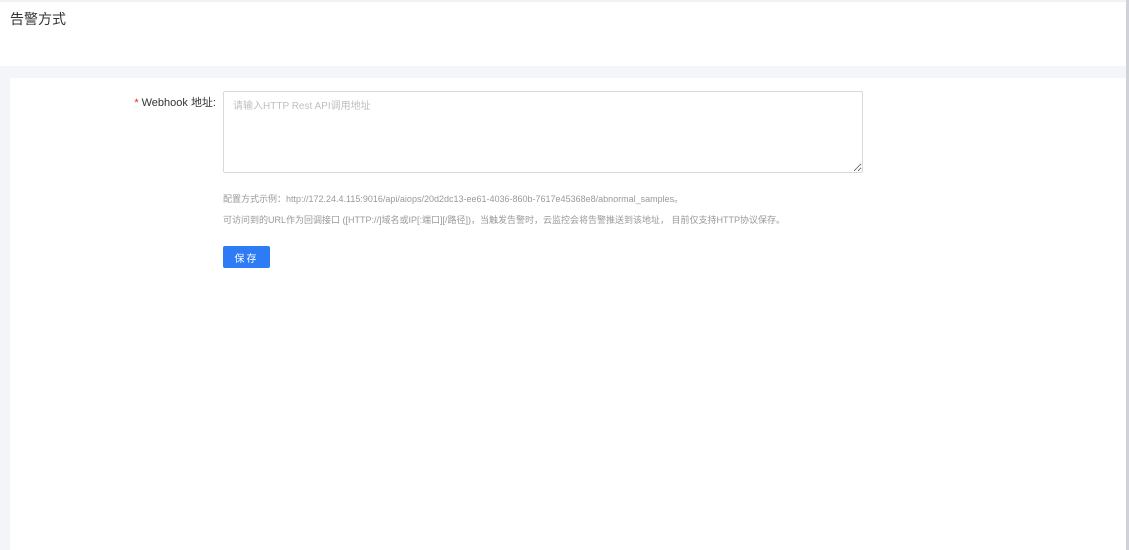 This screenshot has height=550, width=1129. What do you see at coordinates (178, 103) in the screenshot?
I see `webhook-label-text: Webhook 地址:` at bounding box center [178, 103].